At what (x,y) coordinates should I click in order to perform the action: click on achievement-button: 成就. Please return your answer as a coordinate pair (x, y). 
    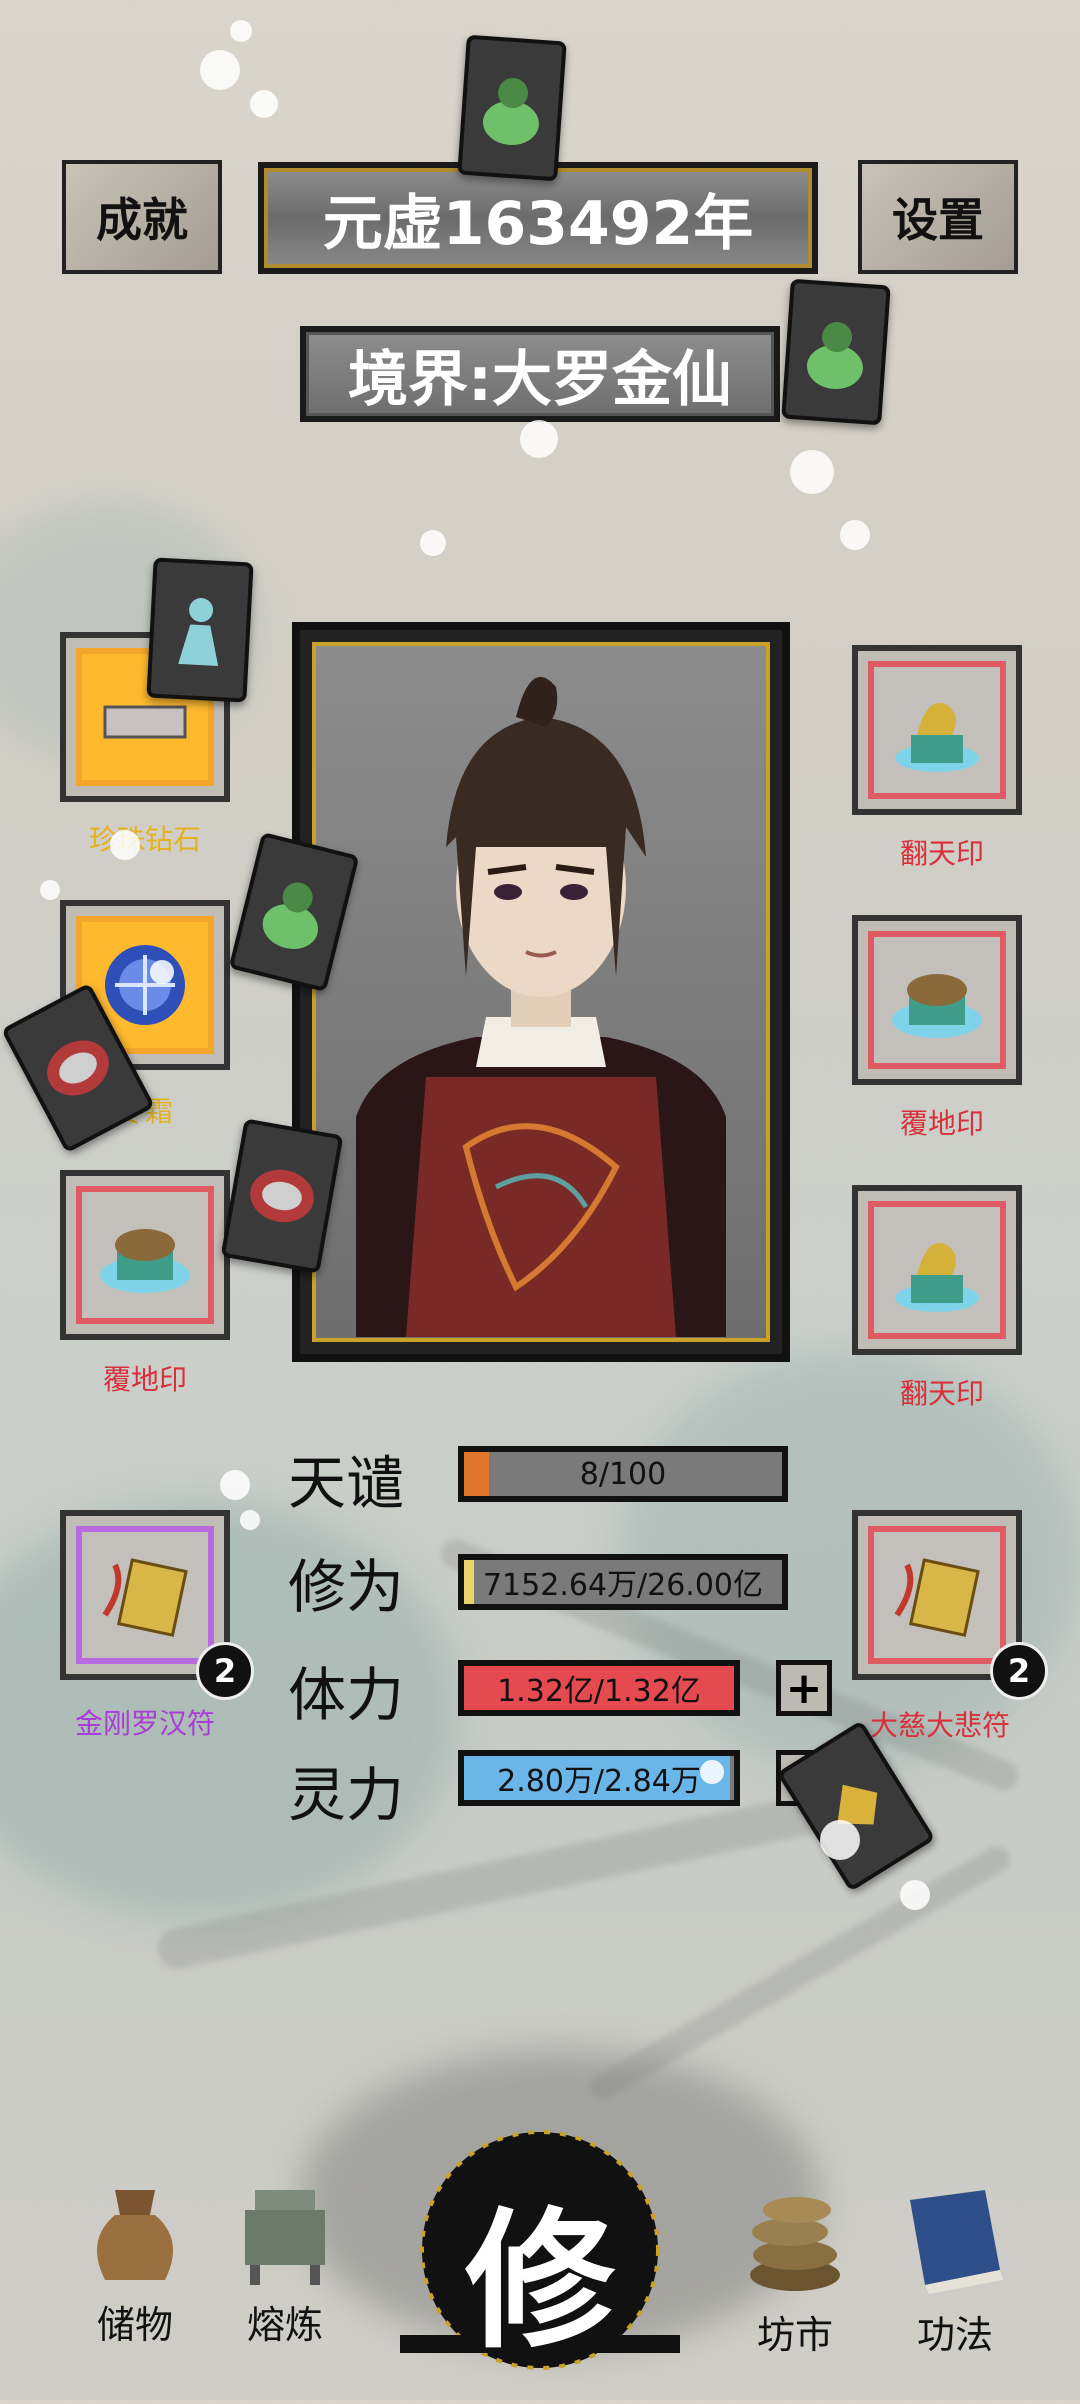
    Looking at the image, I should click on (142, 217).